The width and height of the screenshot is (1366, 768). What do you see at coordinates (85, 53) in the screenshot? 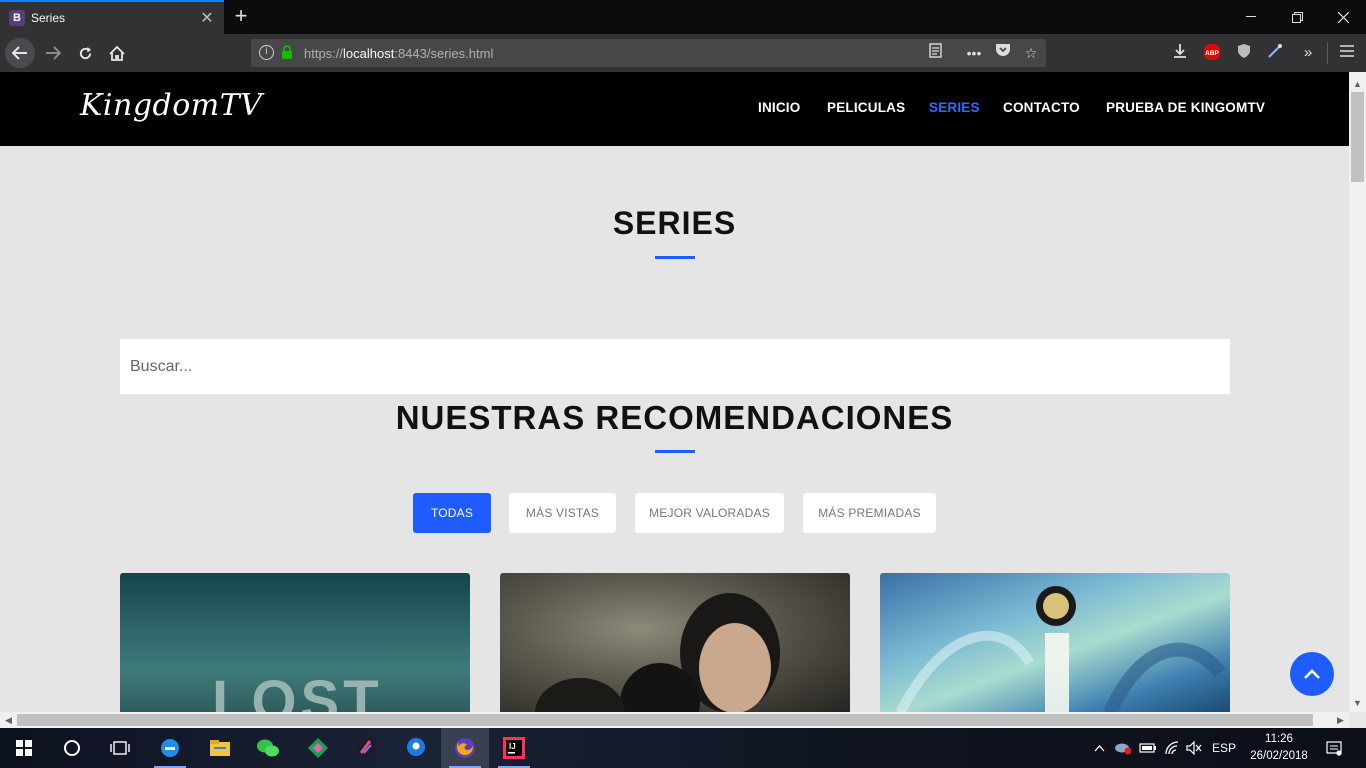
I see `reload-button` at bounding box center [85, 53].